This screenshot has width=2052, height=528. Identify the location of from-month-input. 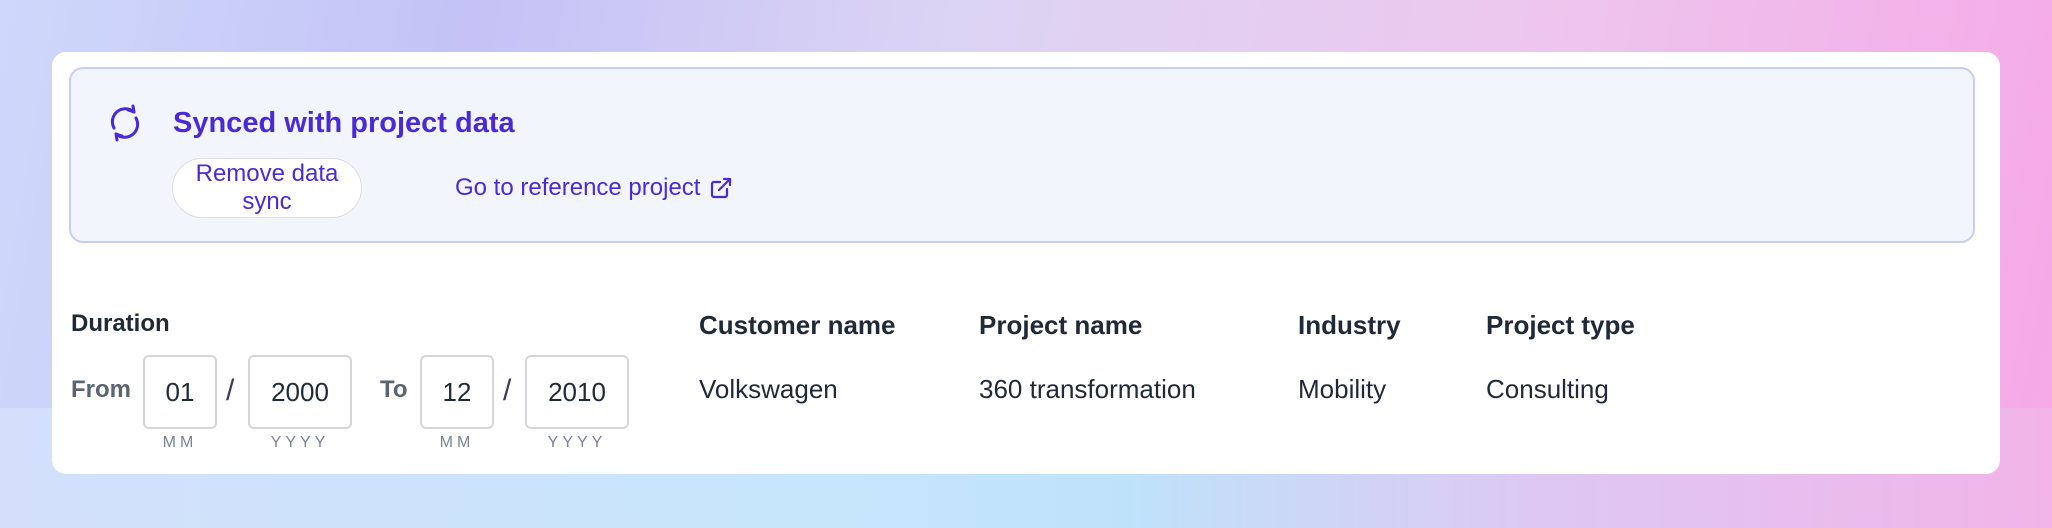
(180, 392).